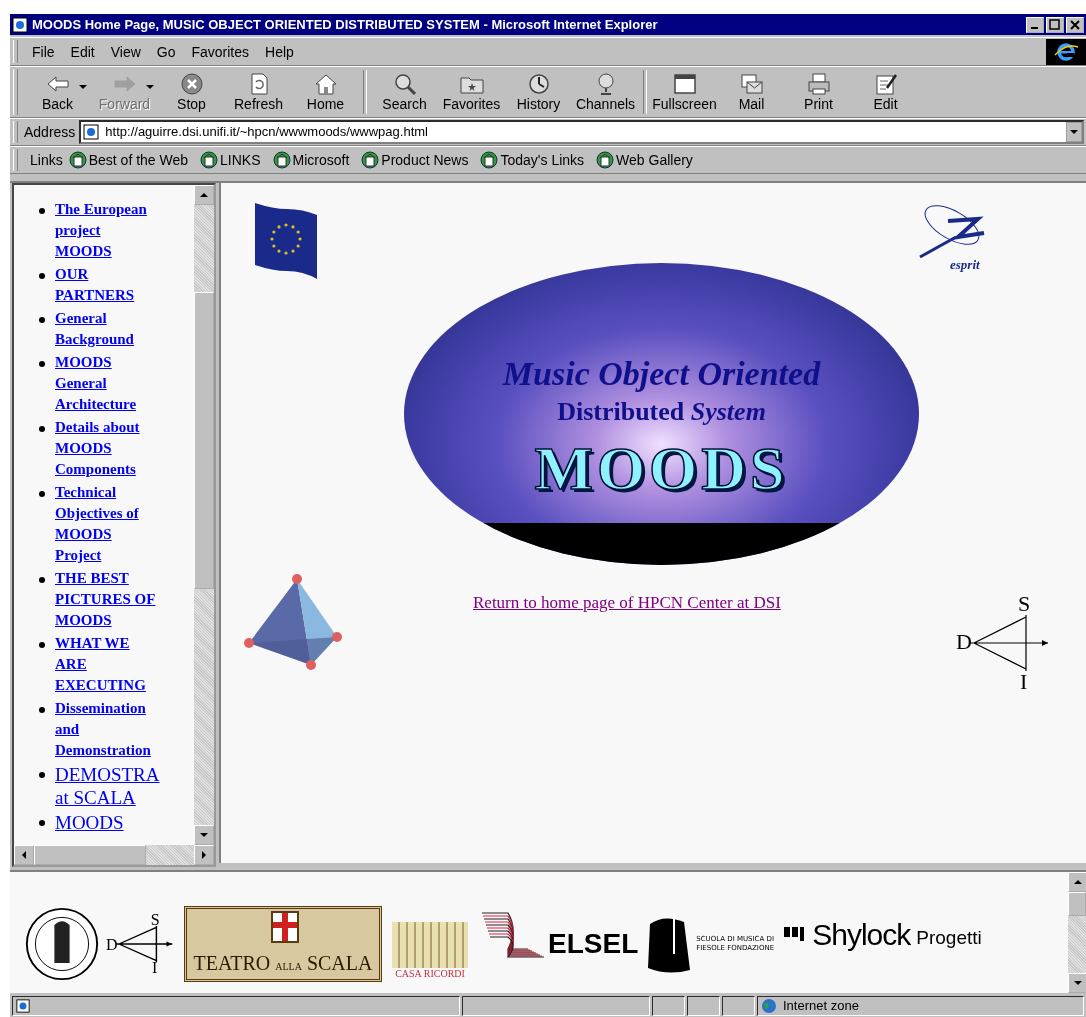  What do you see at coordinates (1074, 131) in the screenshot?
I see `dropdown-button` at bounding box center [1074, 131].